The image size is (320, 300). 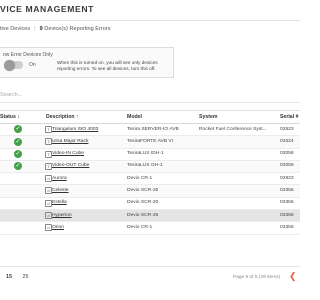 I want to click on table-row: d Celeste Devio SCR-25 03356, so click(x=150, y=191).